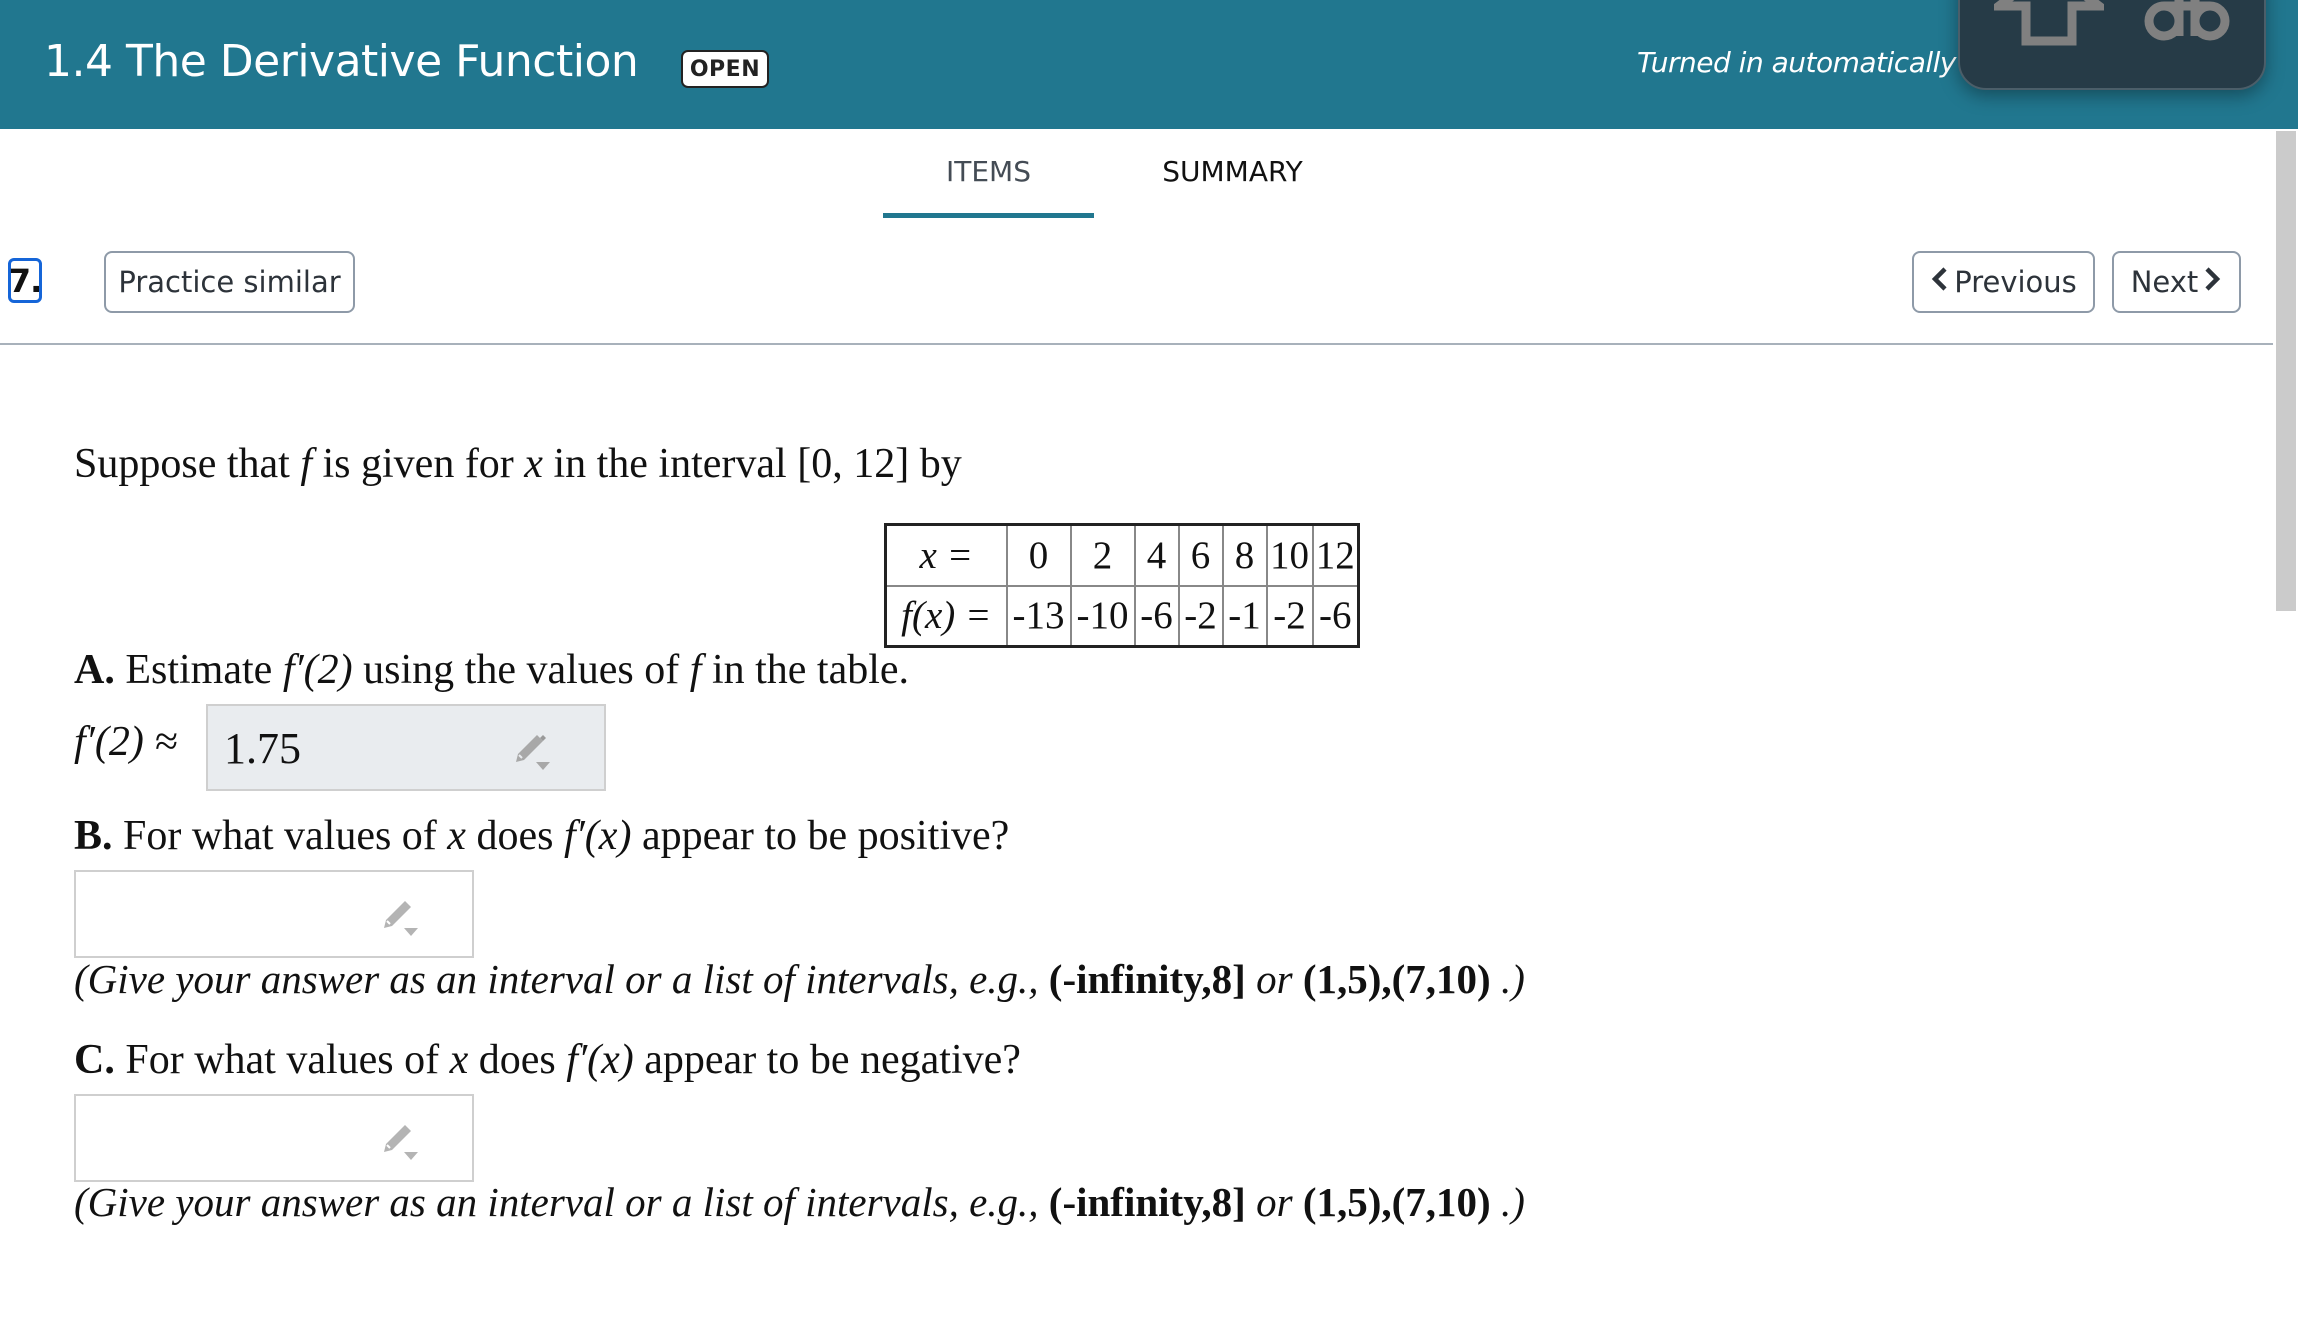 The width and height of the screenshot is (2298, 1327). Describe the element at coordinates (2164, 282) in the screenshot. I see `next-label: Next` at that location.